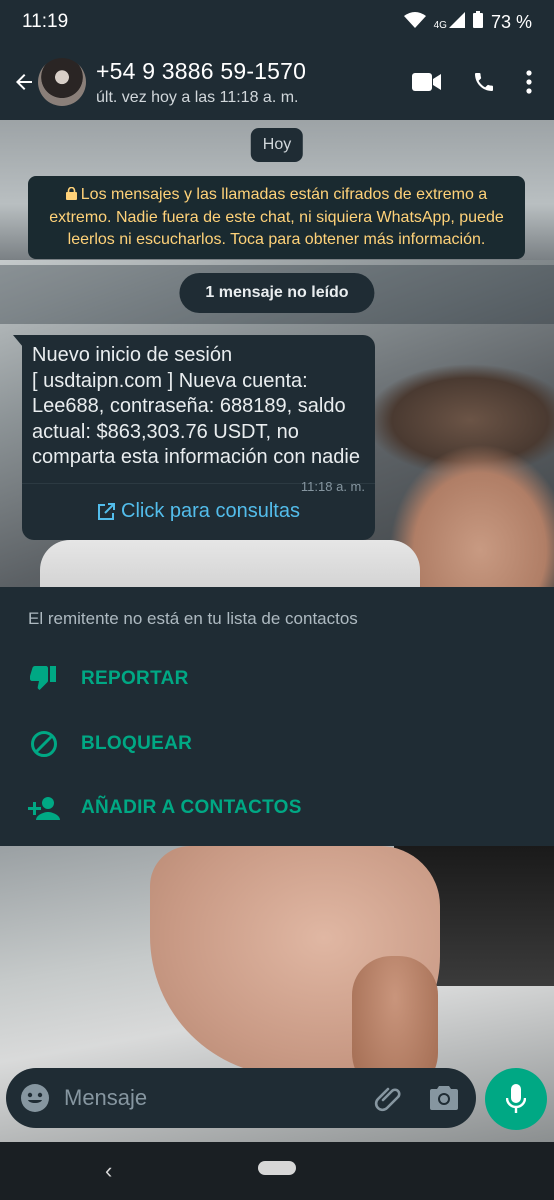 This screenshot has height=1200, width=554. I want to click on nav-back-icon: ‹, so click(108, 1171).